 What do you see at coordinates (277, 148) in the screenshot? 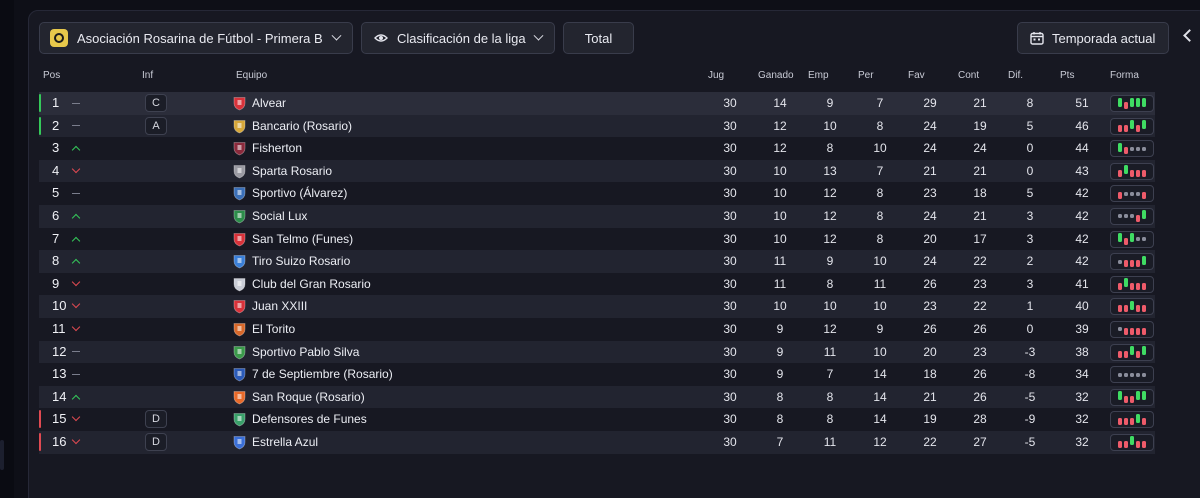
I see `team-name: Fisherton` at bounding box center [277, 148].